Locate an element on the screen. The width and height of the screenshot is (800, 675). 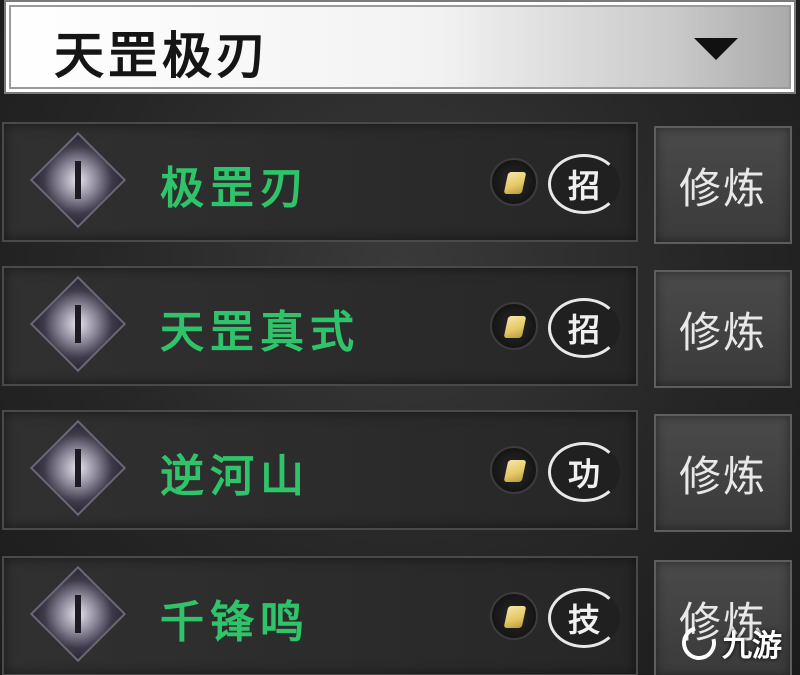
watermark-logo-icon is located at coordinates (699, 643).